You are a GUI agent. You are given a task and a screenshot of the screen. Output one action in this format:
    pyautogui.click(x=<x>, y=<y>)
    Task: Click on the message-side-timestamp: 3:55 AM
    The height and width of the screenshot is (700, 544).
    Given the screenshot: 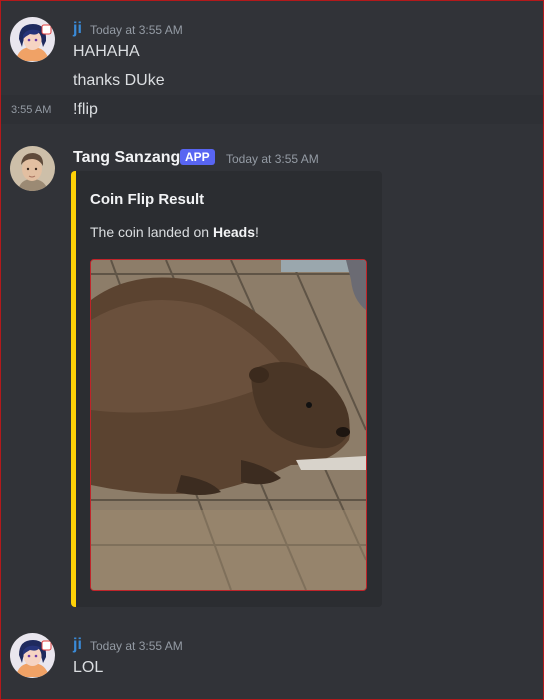 What is the action you would take?
    pyautogui.click(x=31, y=110)
    